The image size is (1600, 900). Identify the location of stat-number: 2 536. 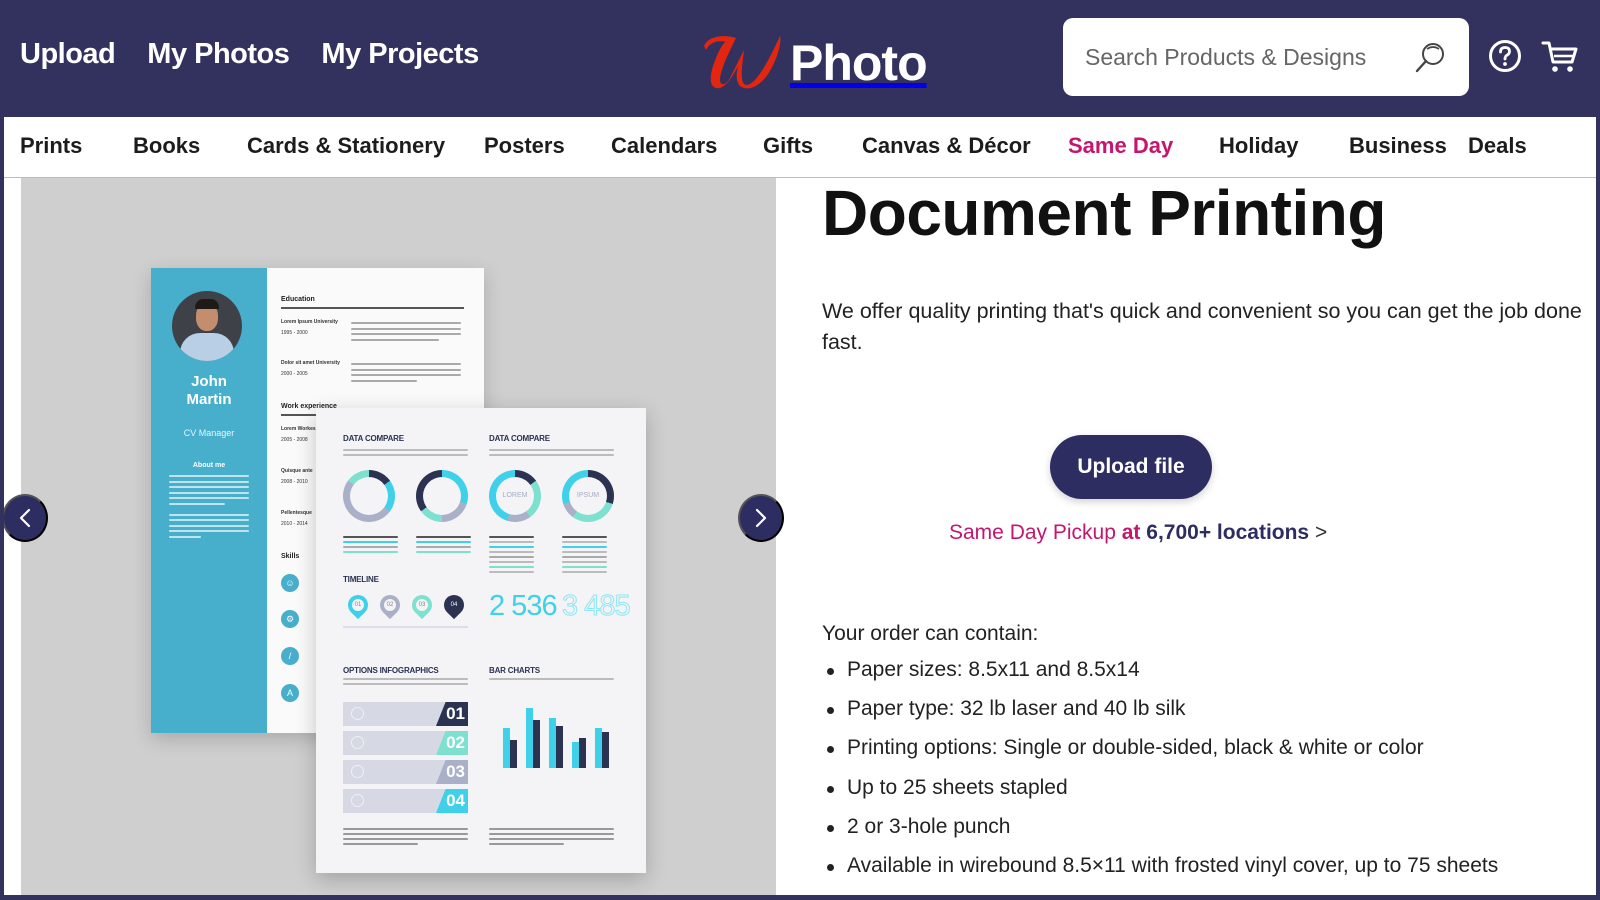
(523, 606).